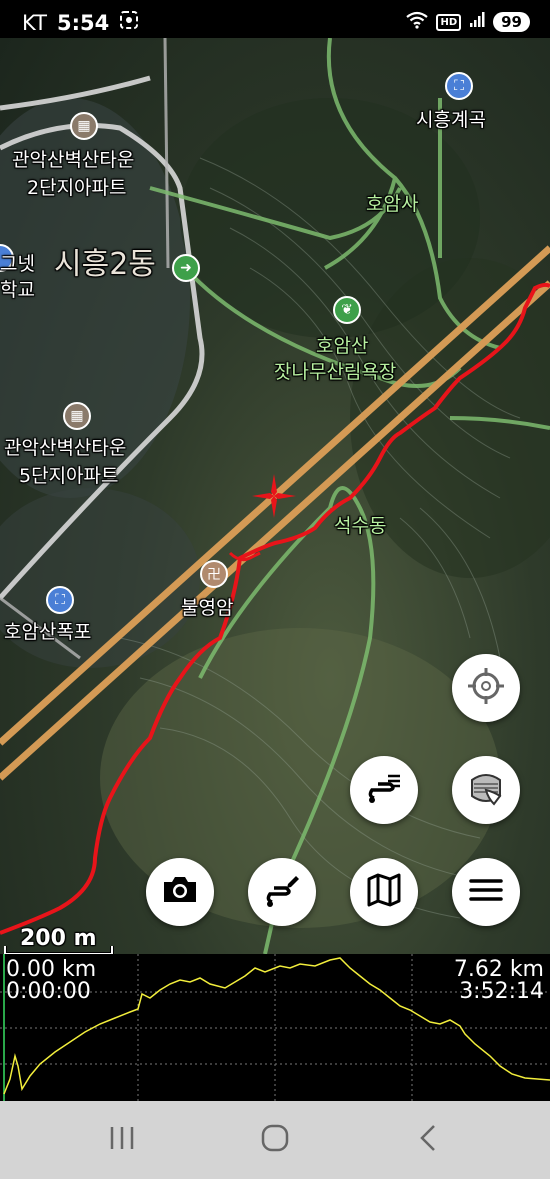 The height and width of the screenshot is (1179, 550). I want to click on start-distance: 0.00 km, so click(51, 969).